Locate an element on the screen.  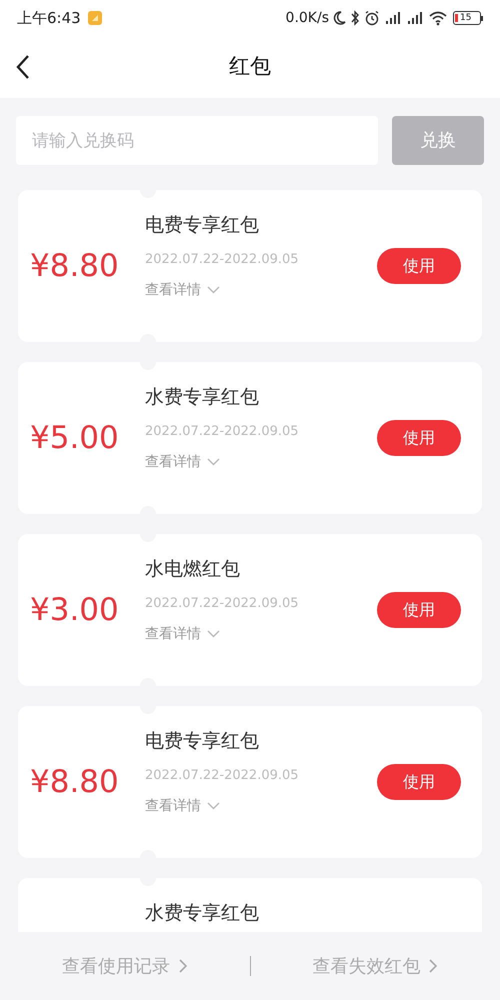
coupon-amount: ¥3.00 is located at coordinates (74, 610).